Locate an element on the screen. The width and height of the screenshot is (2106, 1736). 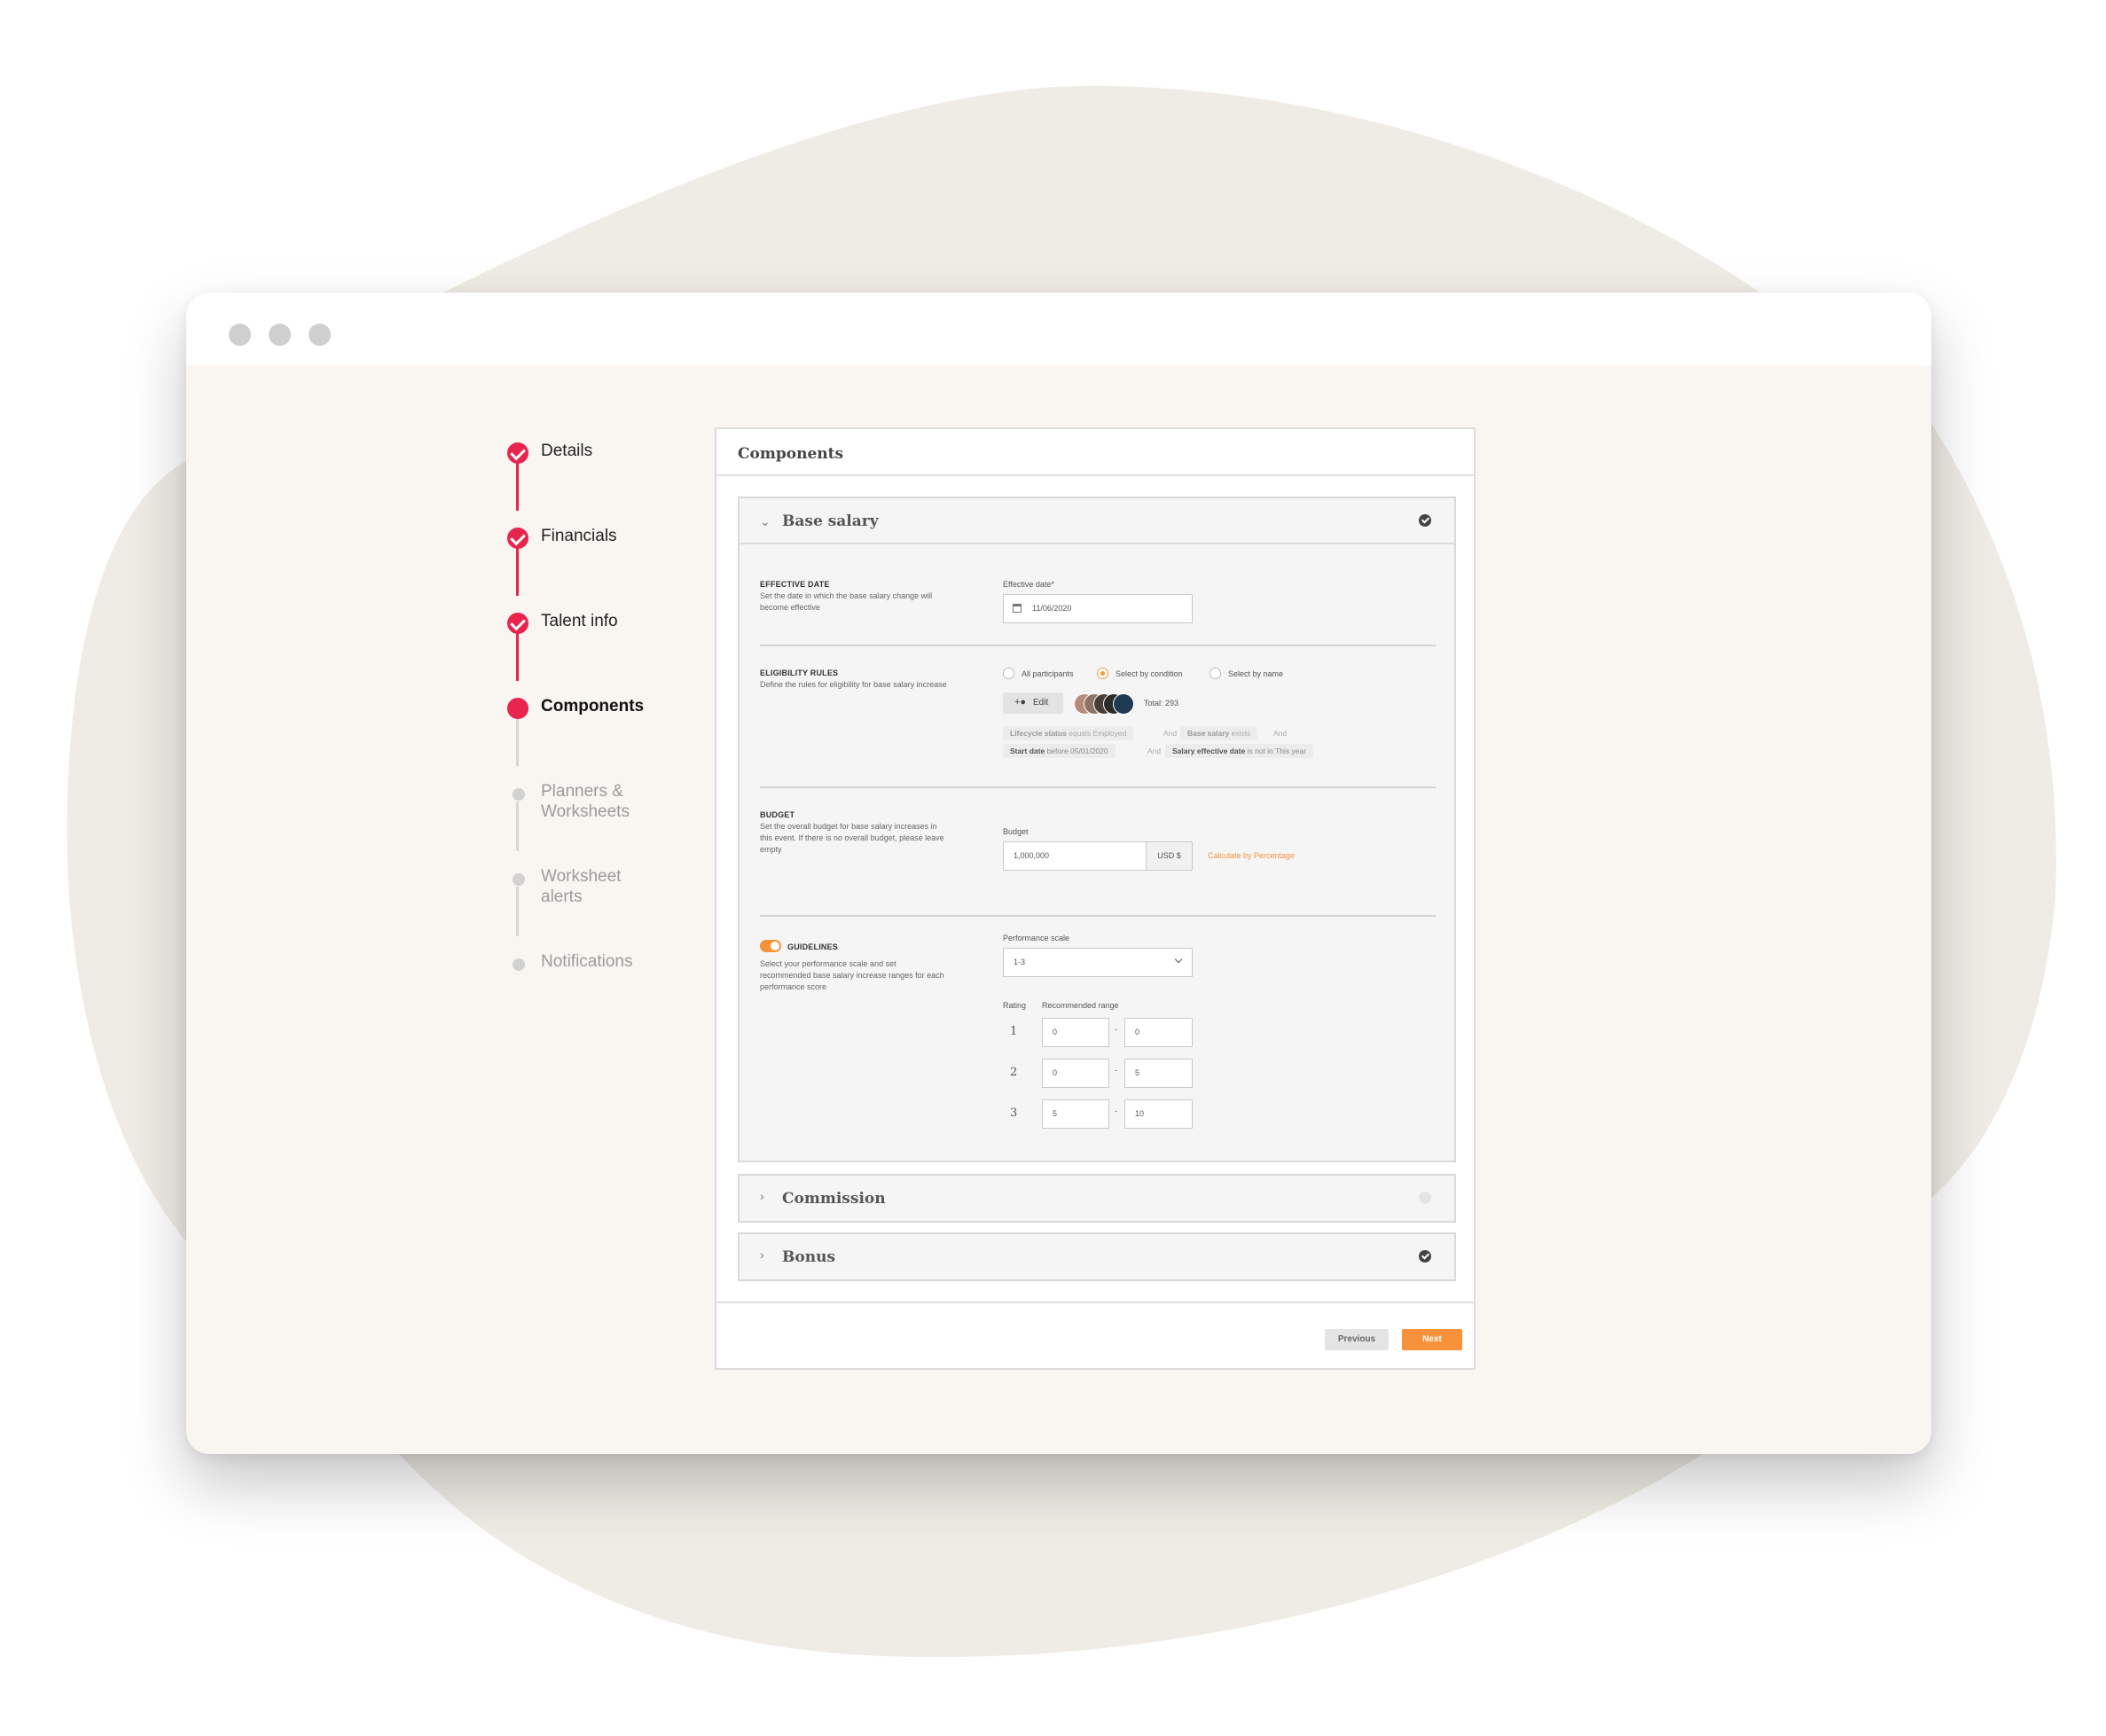
rating-value: 2 is located at coordinates (1014, 1072).